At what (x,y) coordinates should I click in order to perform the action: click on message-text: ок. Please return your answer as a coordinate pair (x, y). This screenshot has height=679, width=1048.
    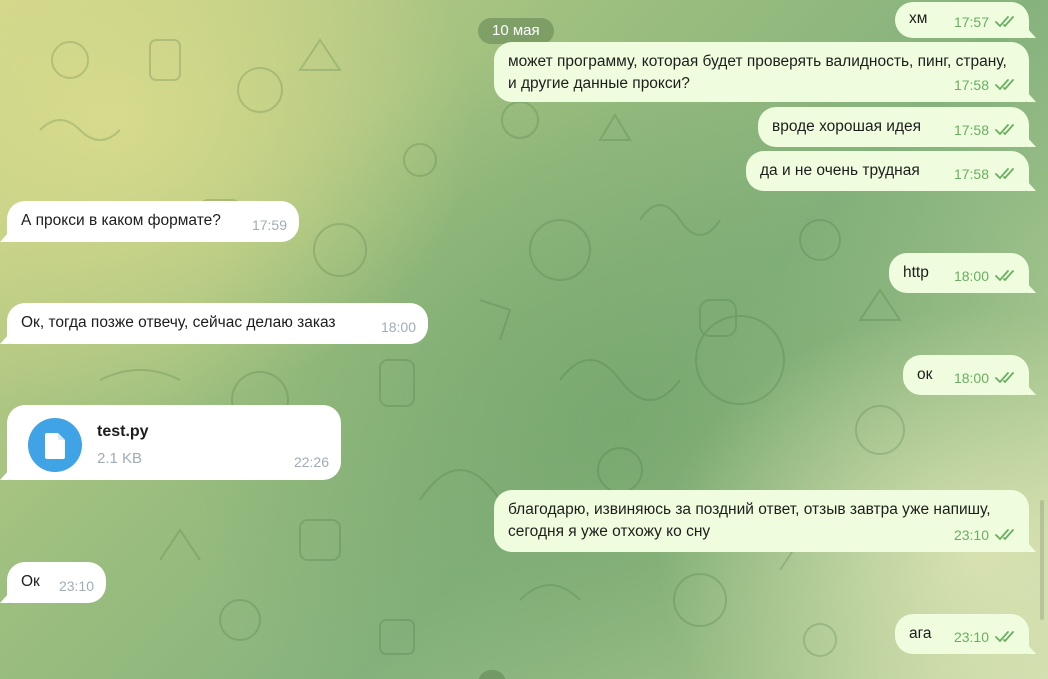
    Looking at the image, I should click on (925, 374).